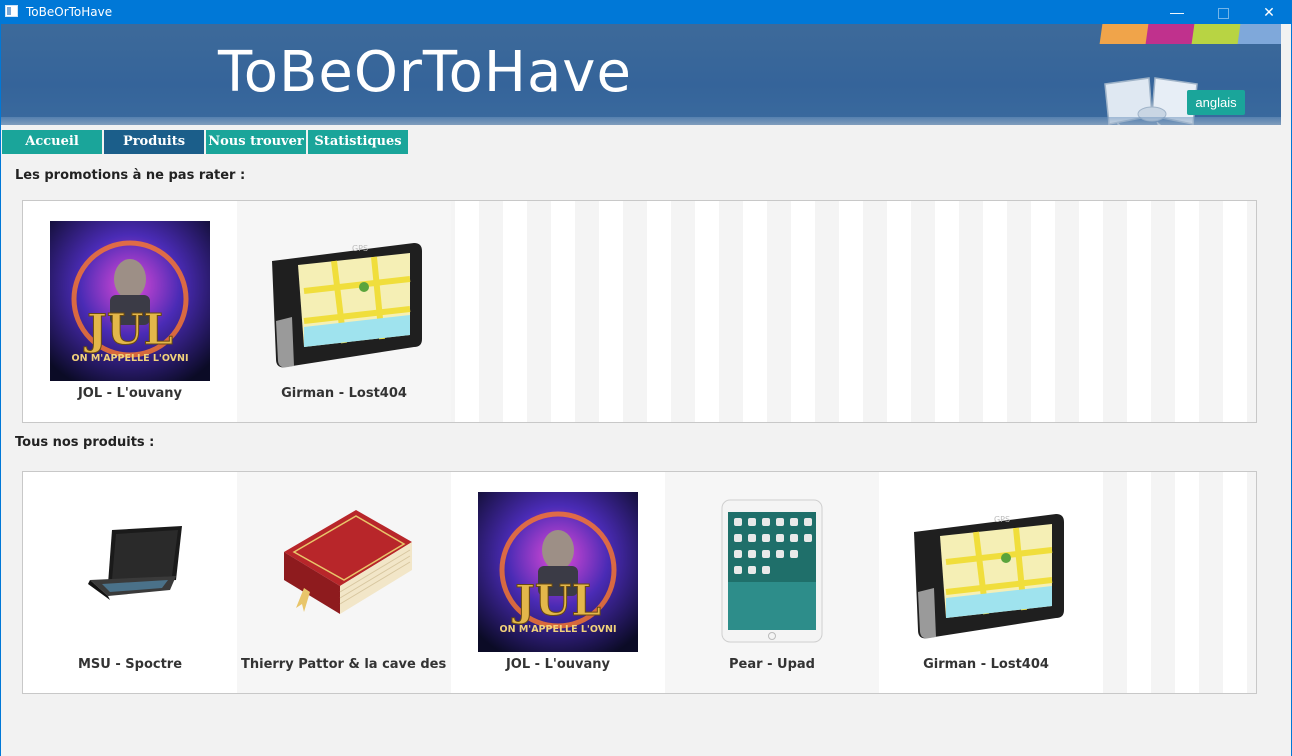 The image size is (1292, 756). What do you see at coordinates (344, 393) in the screenshot?
I see `promo-label-girman: Girman - Lost404` at bounding box center [344, 393].